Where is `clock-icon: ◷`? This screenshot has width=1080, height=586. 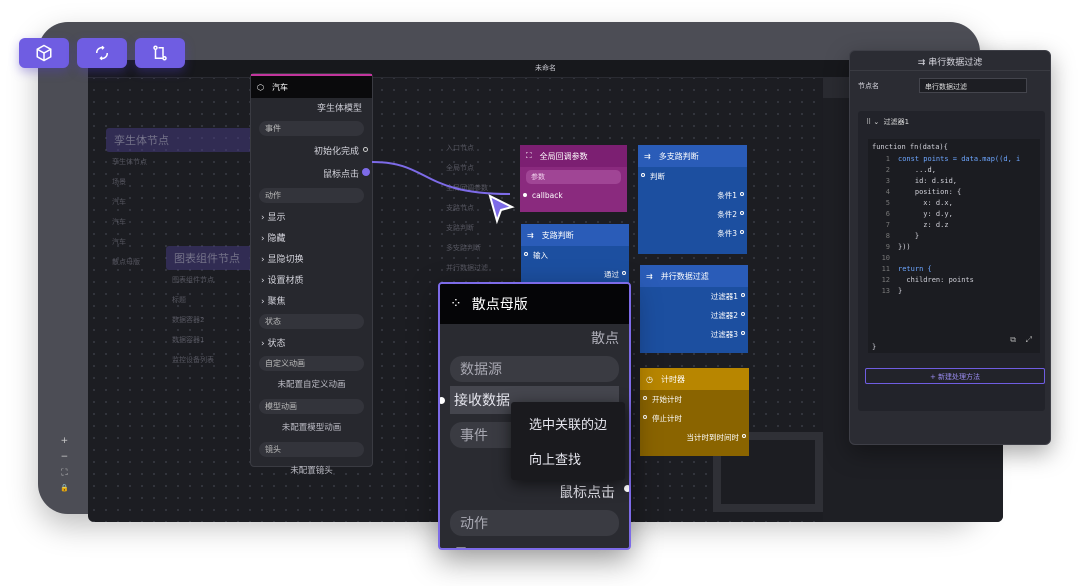 clock-icon: ◷ is located at coordinates (649, 379).